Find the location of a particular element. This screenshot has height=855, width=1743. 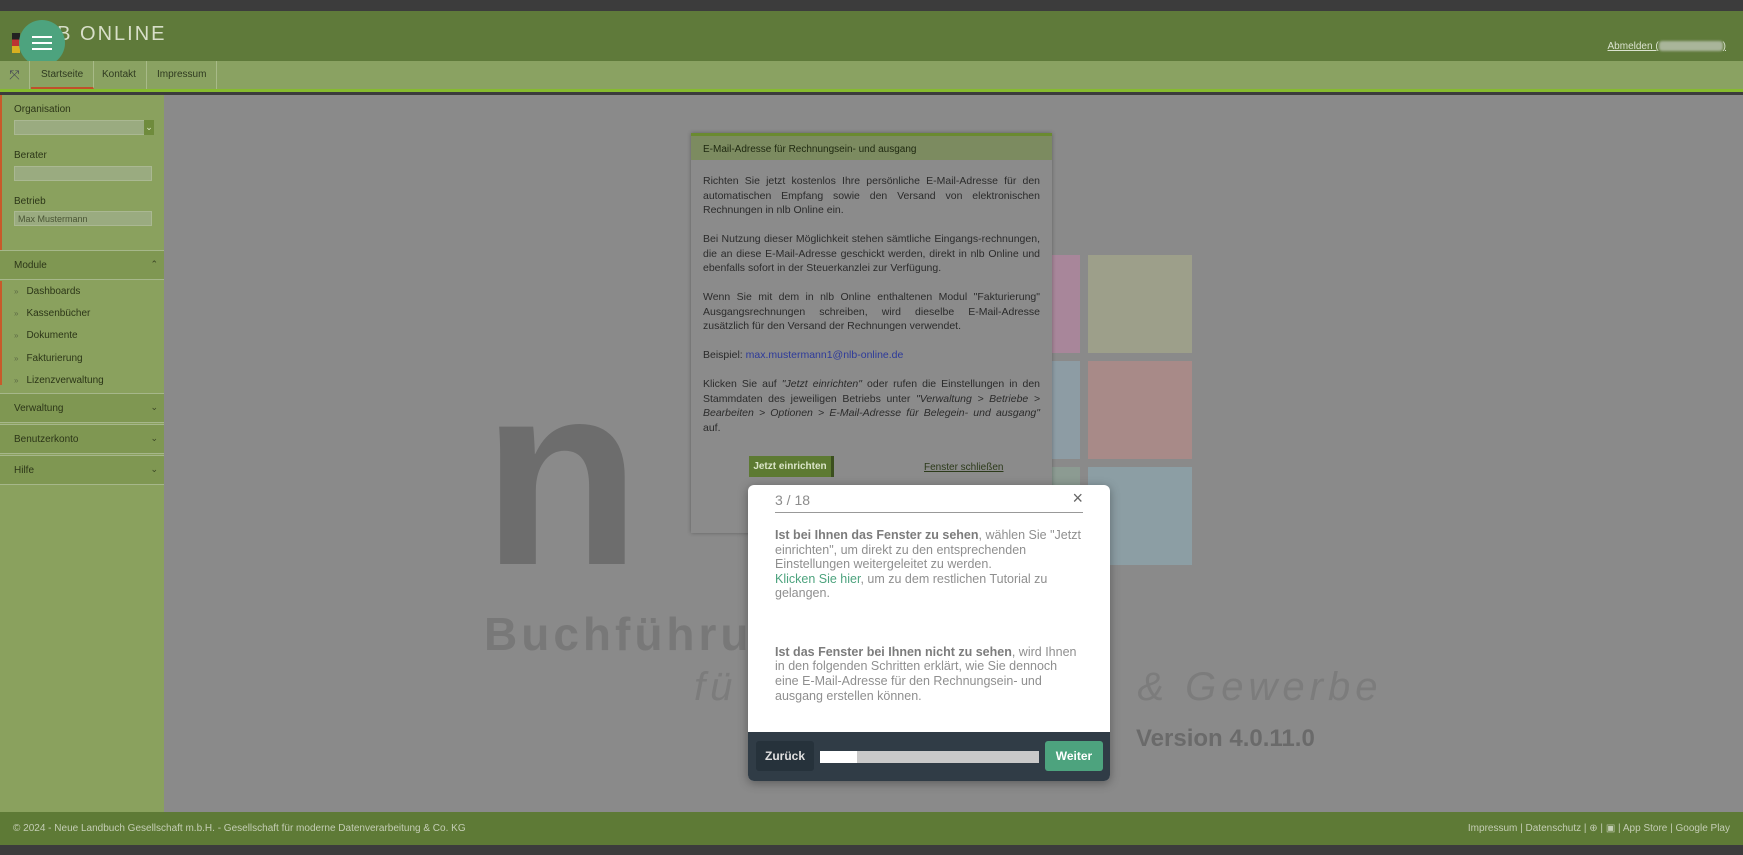

chevron-up-icon: ⌃ is located at coordinates (154, 264).